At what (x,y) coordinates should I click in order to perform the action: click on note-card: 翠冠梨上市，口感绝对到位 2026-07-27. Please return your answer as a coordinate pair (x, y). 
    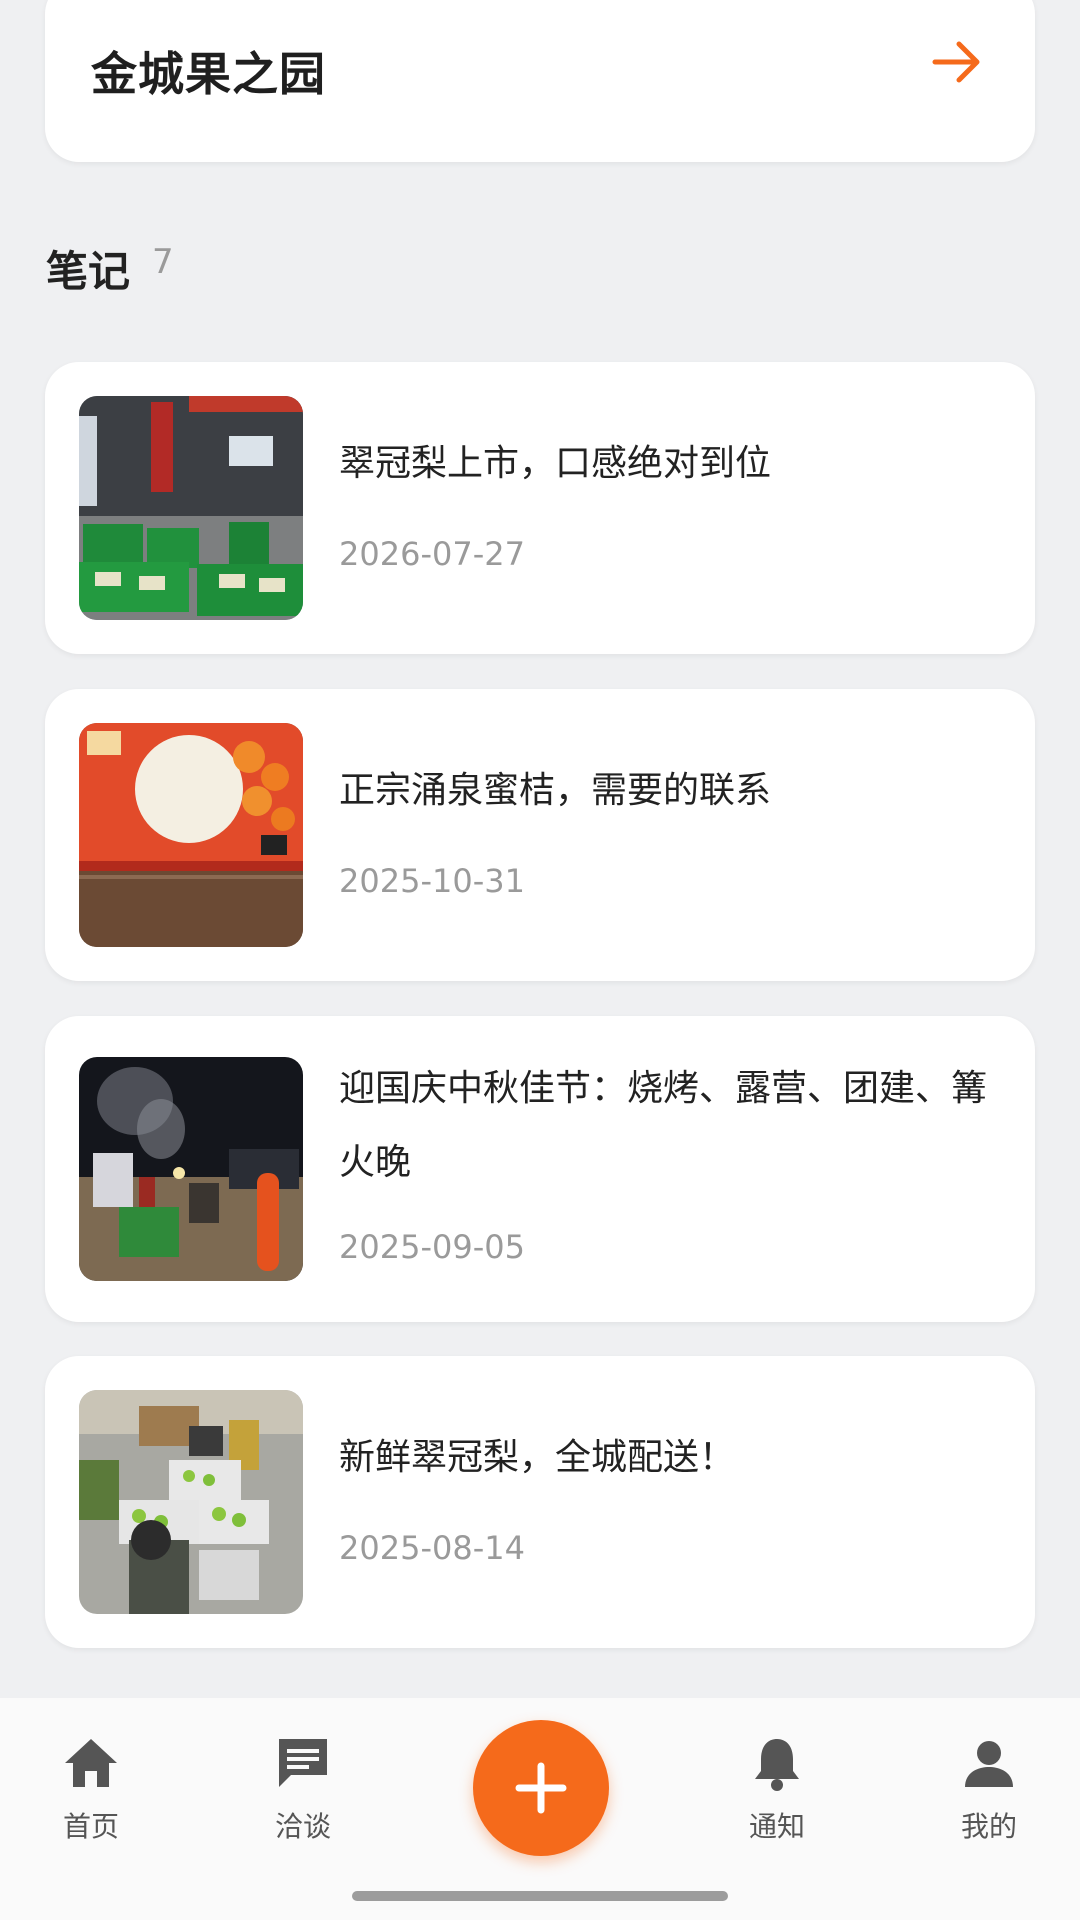
    Looking at the image, I should click on (540, 508).